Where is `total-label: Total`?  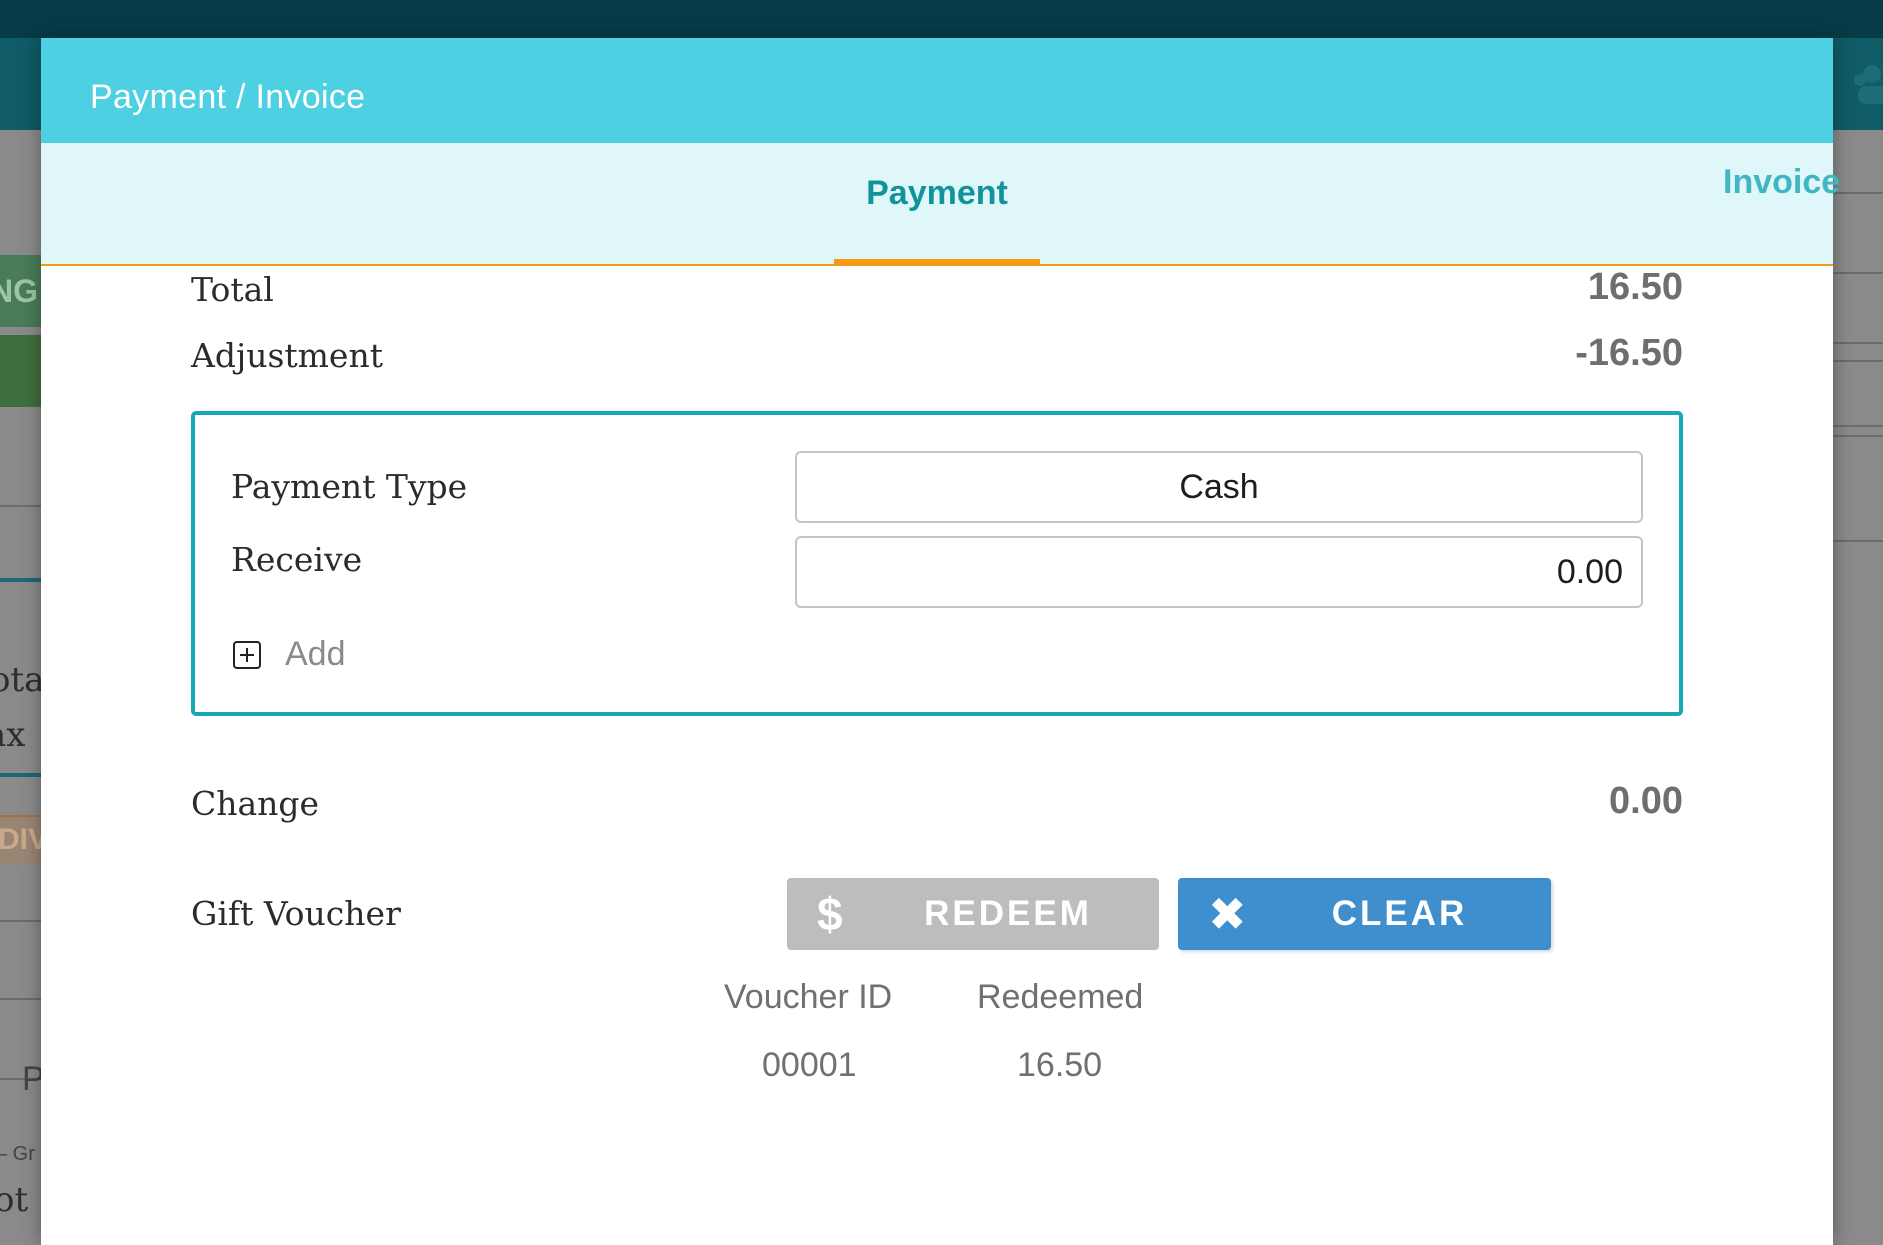
total-label: Total is located at coordinates (232, 289).